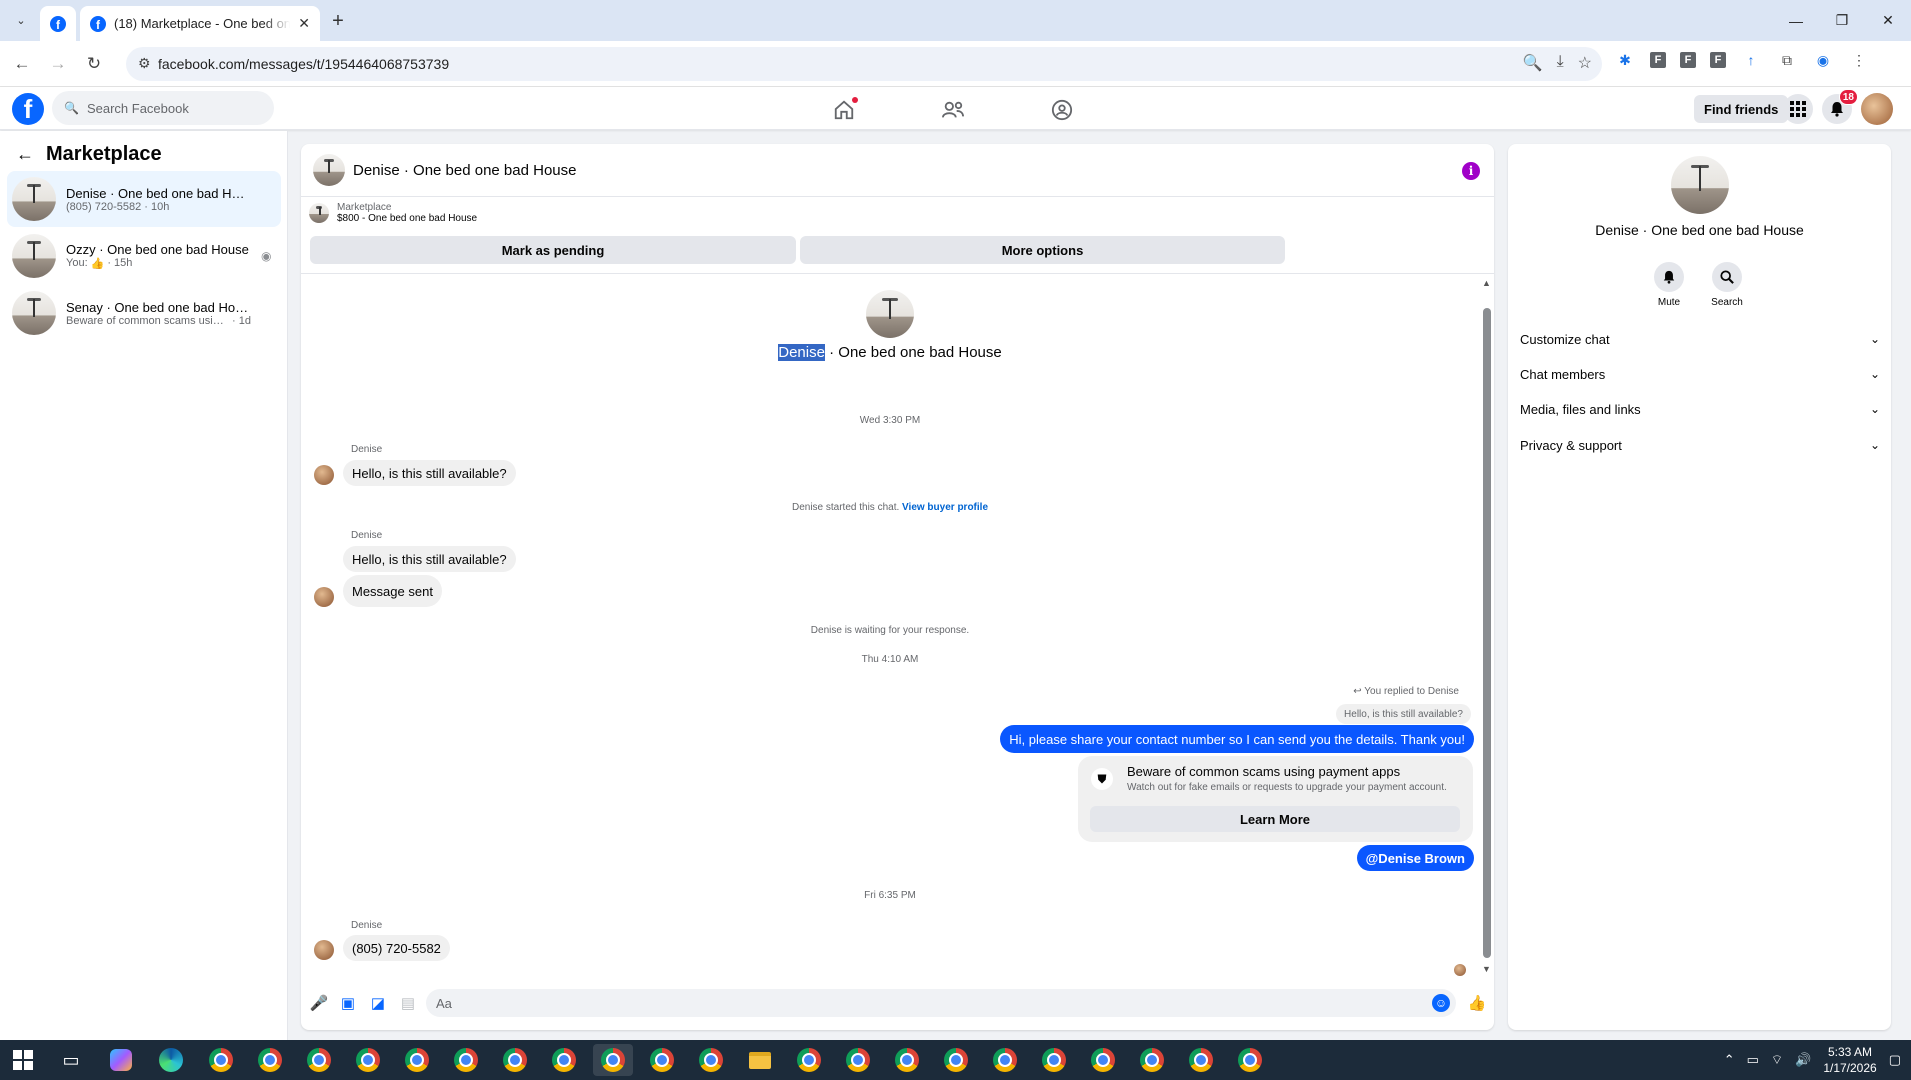 This screenshot has width=1911, height=1080. What do you see at coordinates (1777, 1060) in the screenshot?
I see `wifi-icon: ⌔` at bounding box center [1777, 1060].